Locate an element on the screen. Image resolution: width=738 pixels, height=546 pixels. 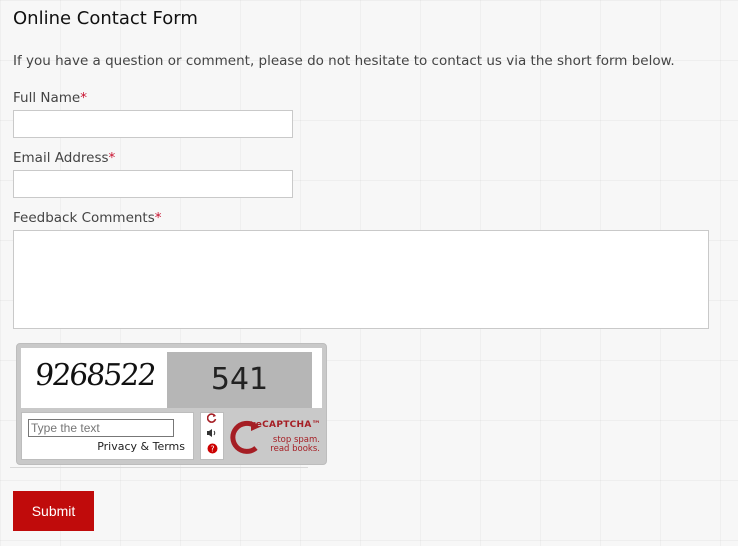
captcha-word-2: 541 is located at coordinates (239, 380).